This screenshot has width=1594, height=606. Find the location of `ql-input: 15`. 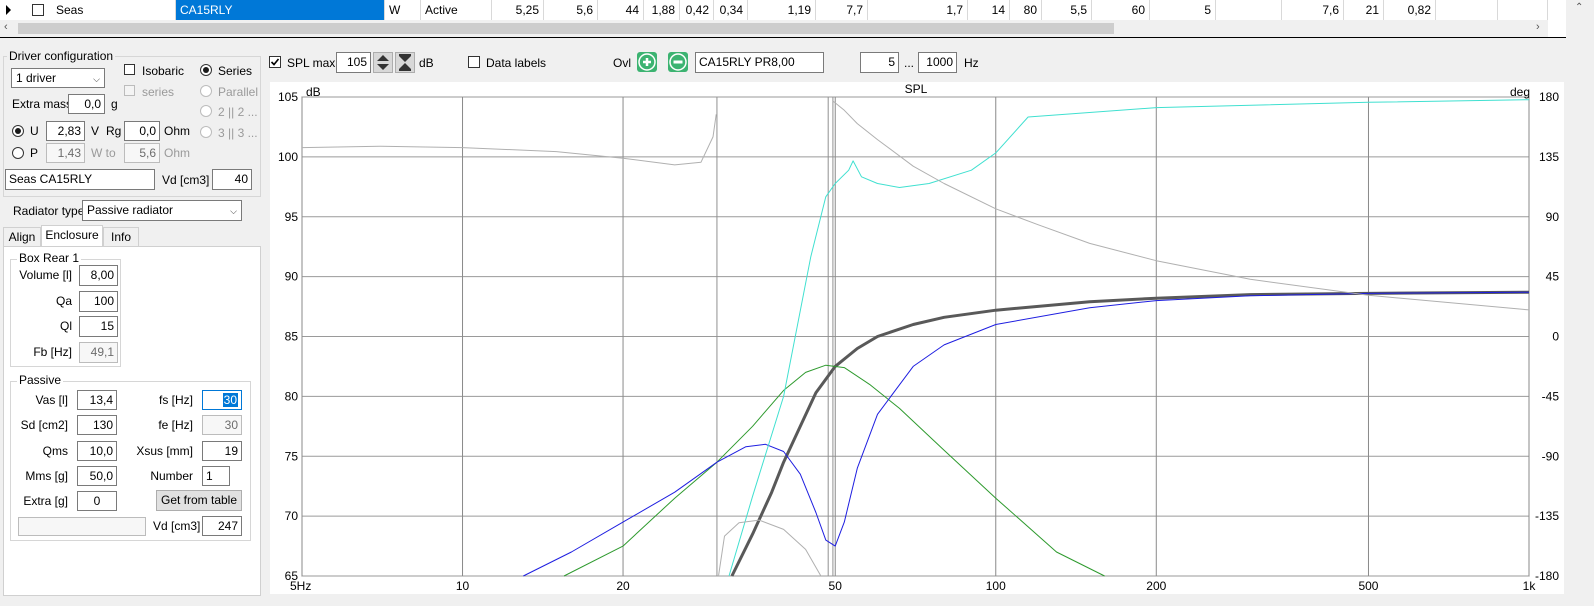

ql-input: 15 is located at coordinates (98, 326).